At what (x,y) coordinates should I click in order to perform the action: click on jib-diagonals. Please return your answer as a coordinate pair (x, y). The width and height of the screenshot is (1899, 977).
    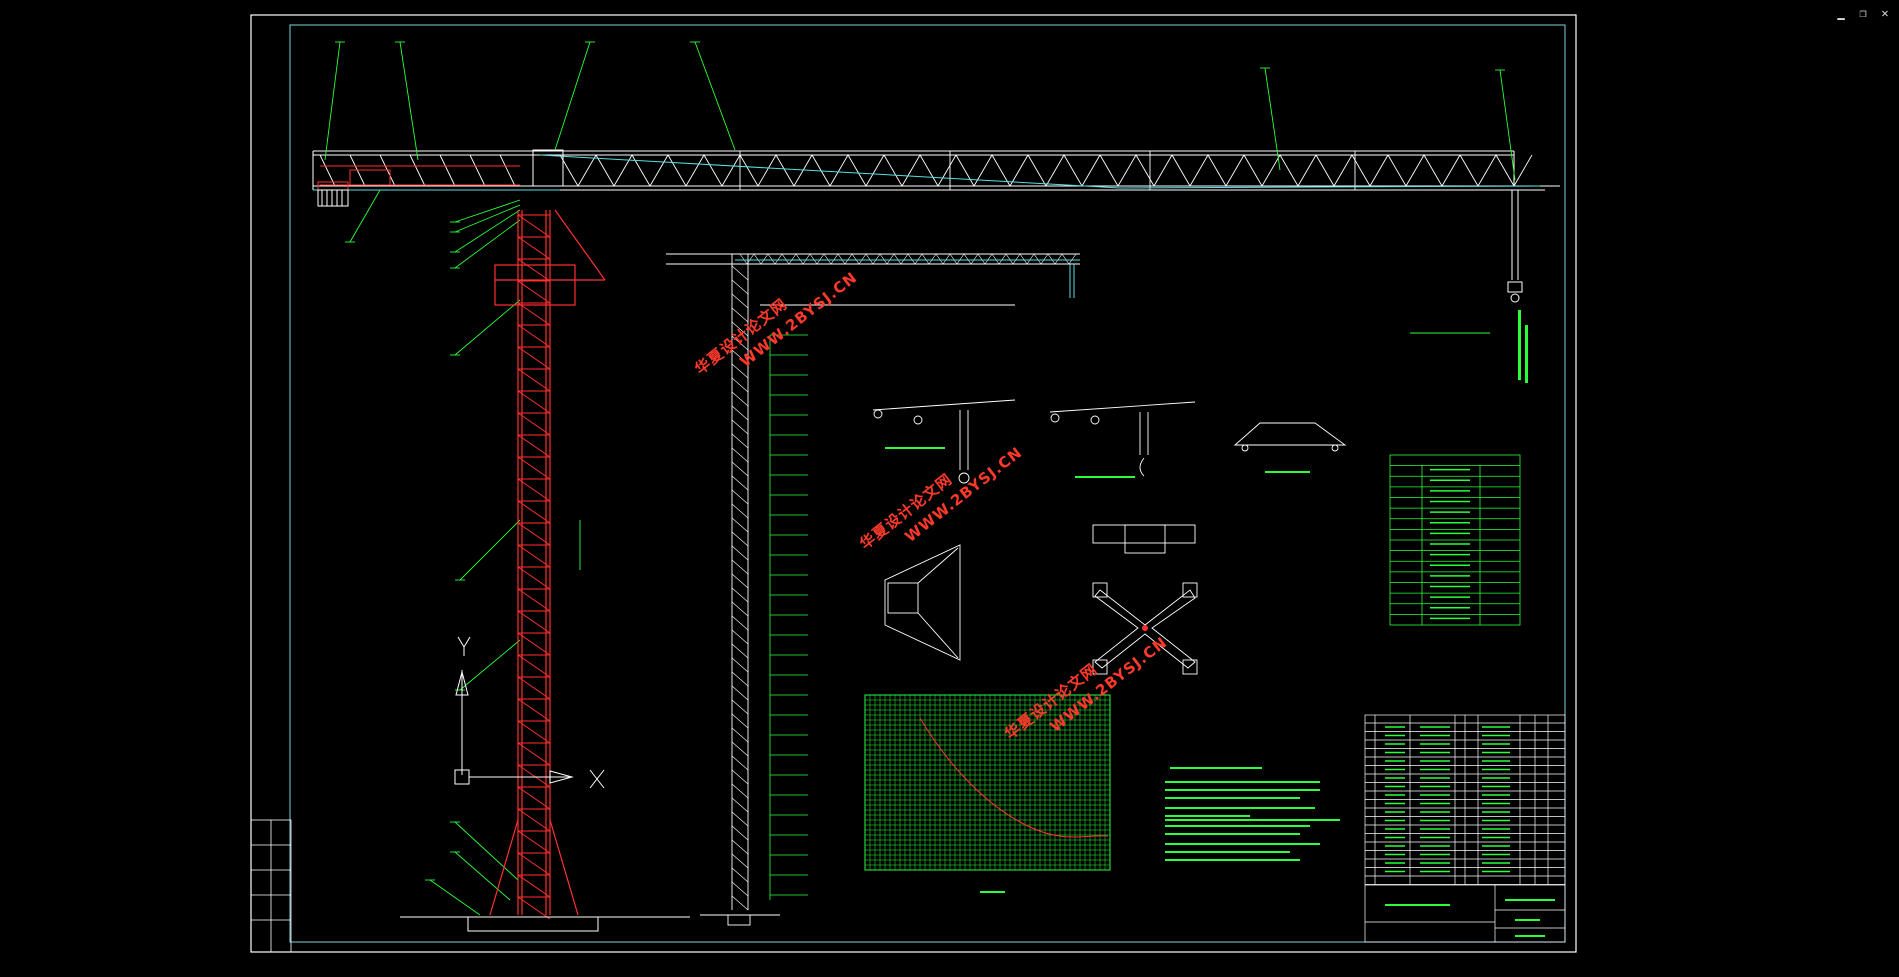
    Looking at the image, I should click on (926, 170).